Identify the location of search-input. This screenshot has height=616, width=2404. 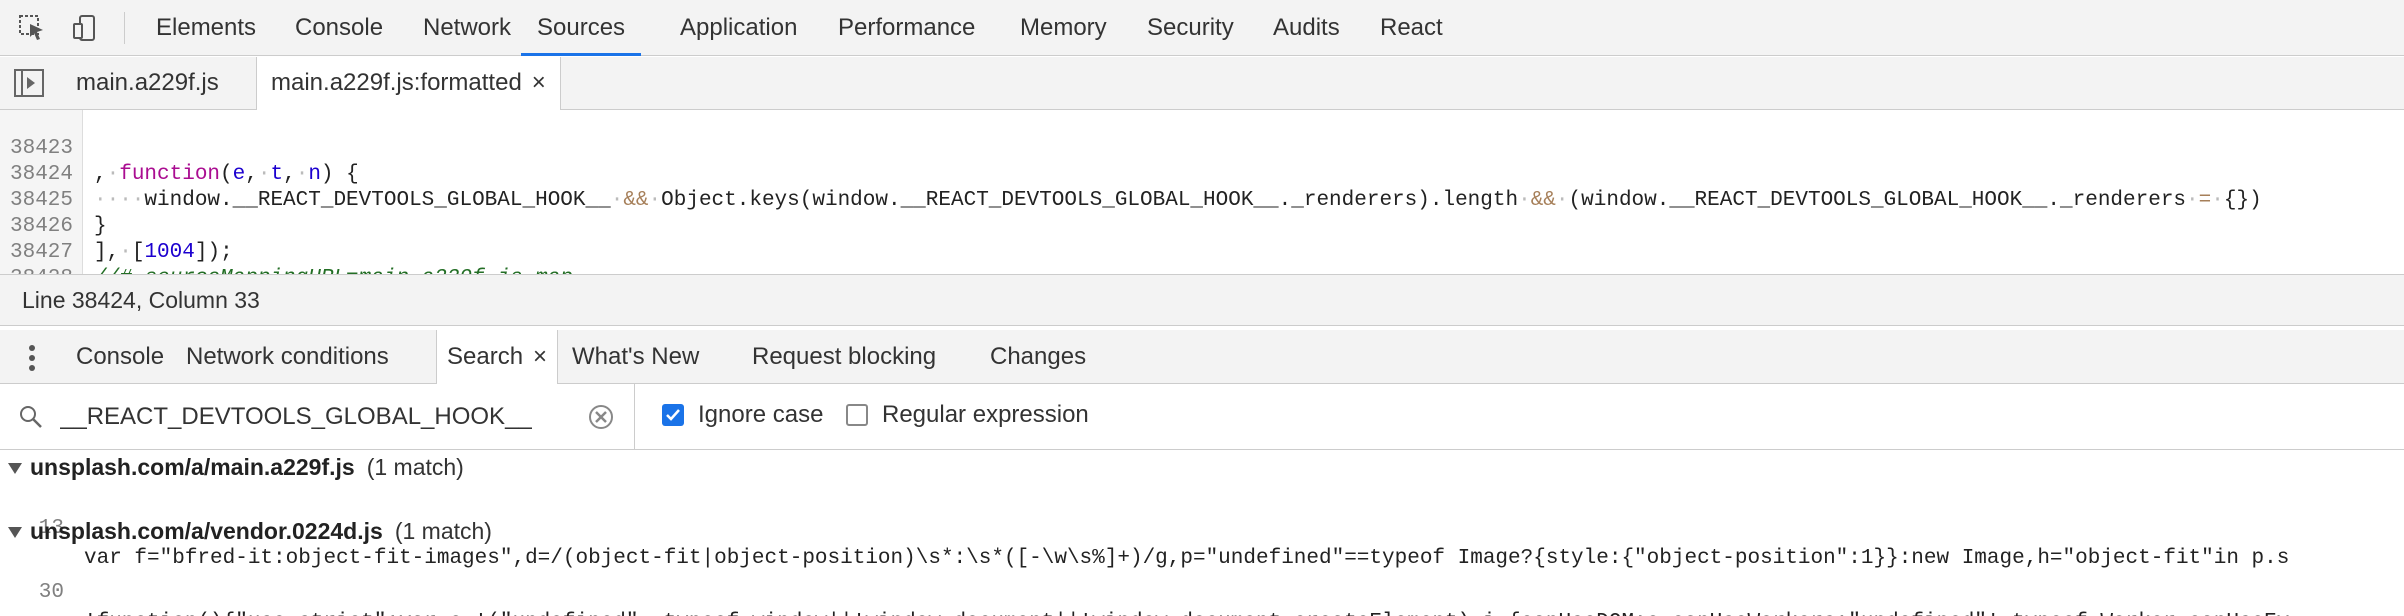
(315, 417).